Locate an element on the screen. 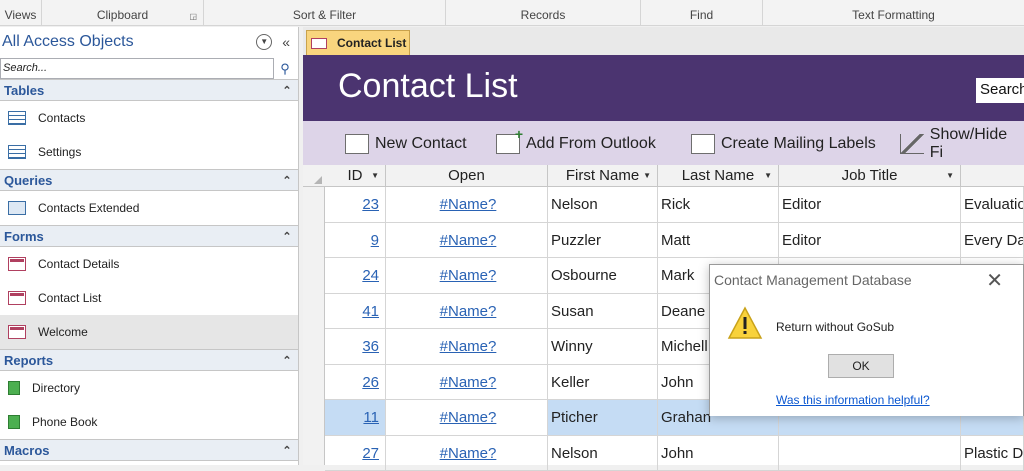 This screenshot has width=1024, height=471. collapse-pane-icon: « is located at coordinates (286, 42).